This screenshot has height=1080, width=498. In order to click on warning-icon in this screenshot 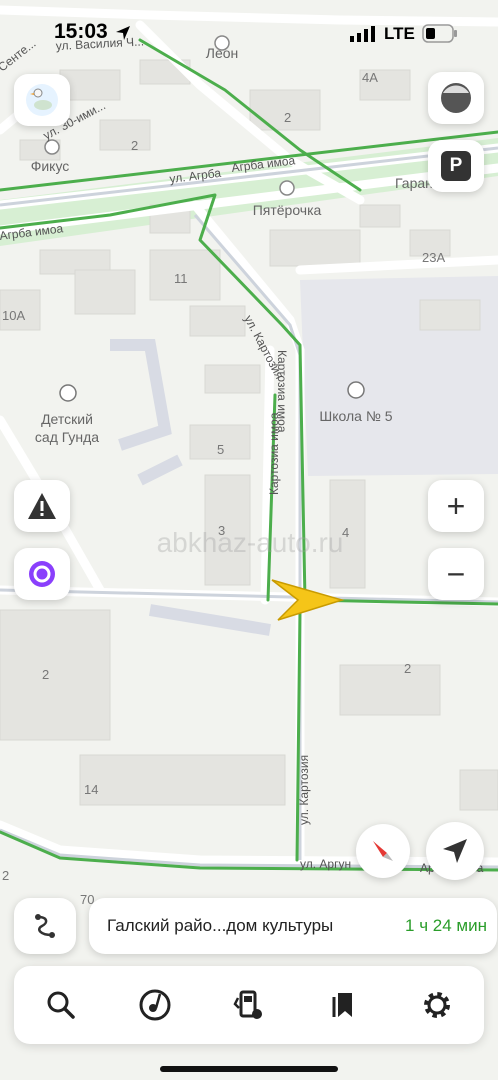, I will do `click(42, 506)`.